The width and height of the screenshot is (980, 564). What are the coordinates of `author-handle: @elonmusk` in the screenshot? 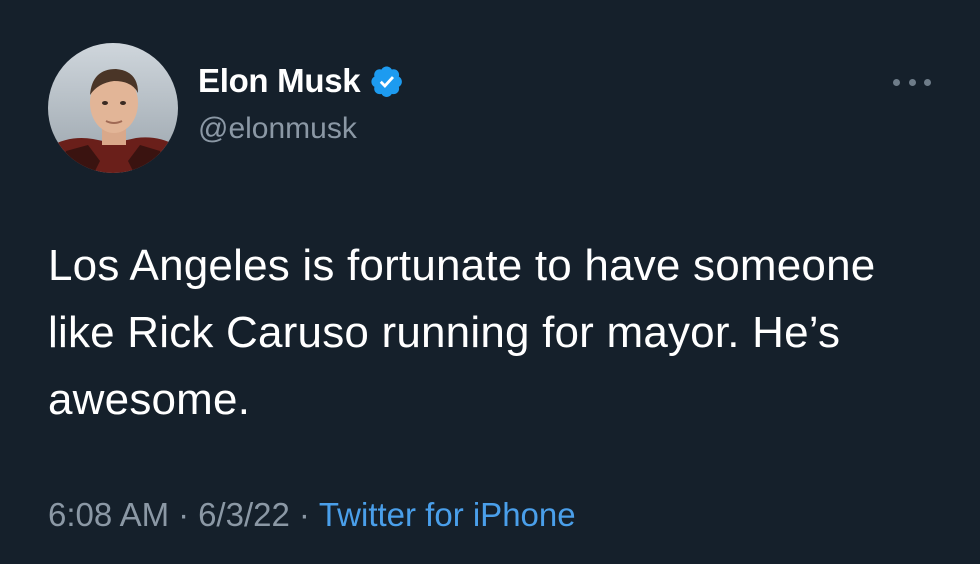 It's located at (277, 129).